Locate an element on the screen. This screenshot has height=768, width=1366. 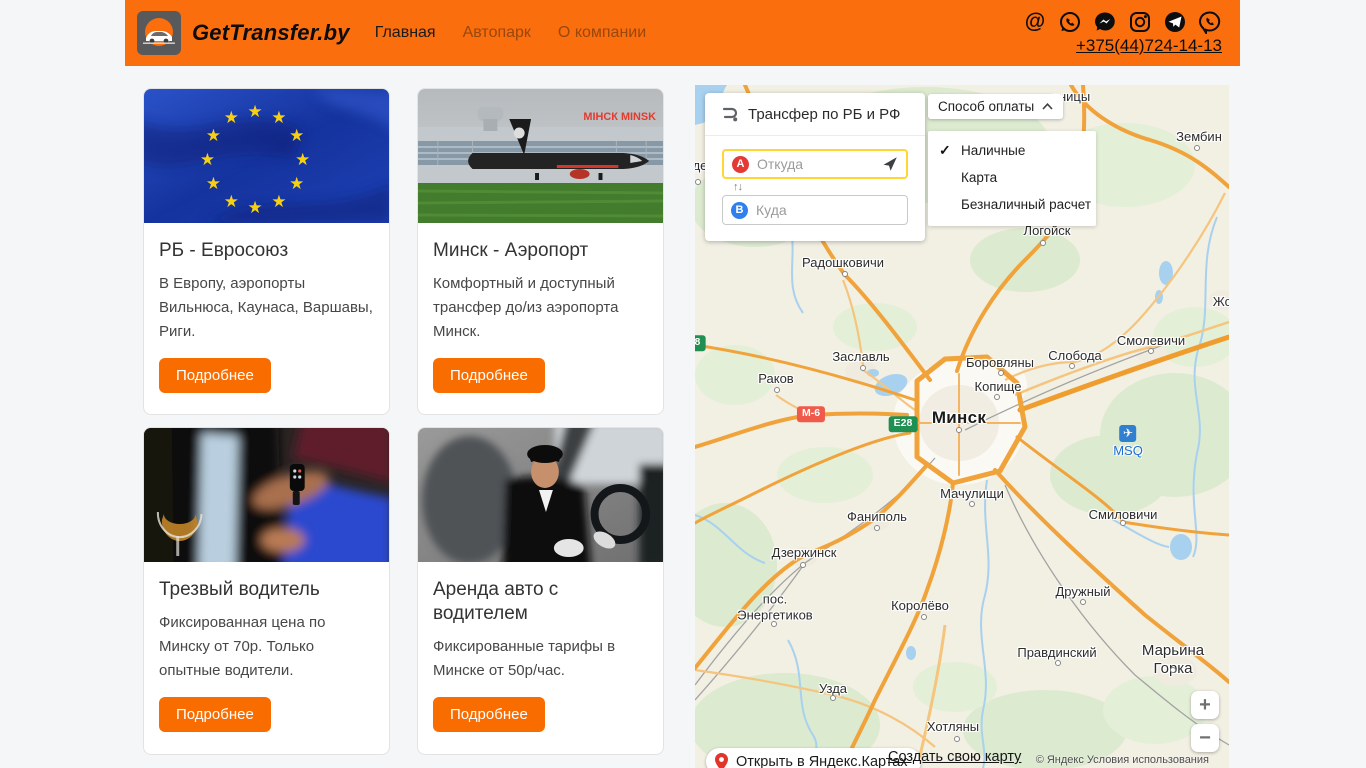
zoom-in-button: + is located at coordinates (1205, 705).